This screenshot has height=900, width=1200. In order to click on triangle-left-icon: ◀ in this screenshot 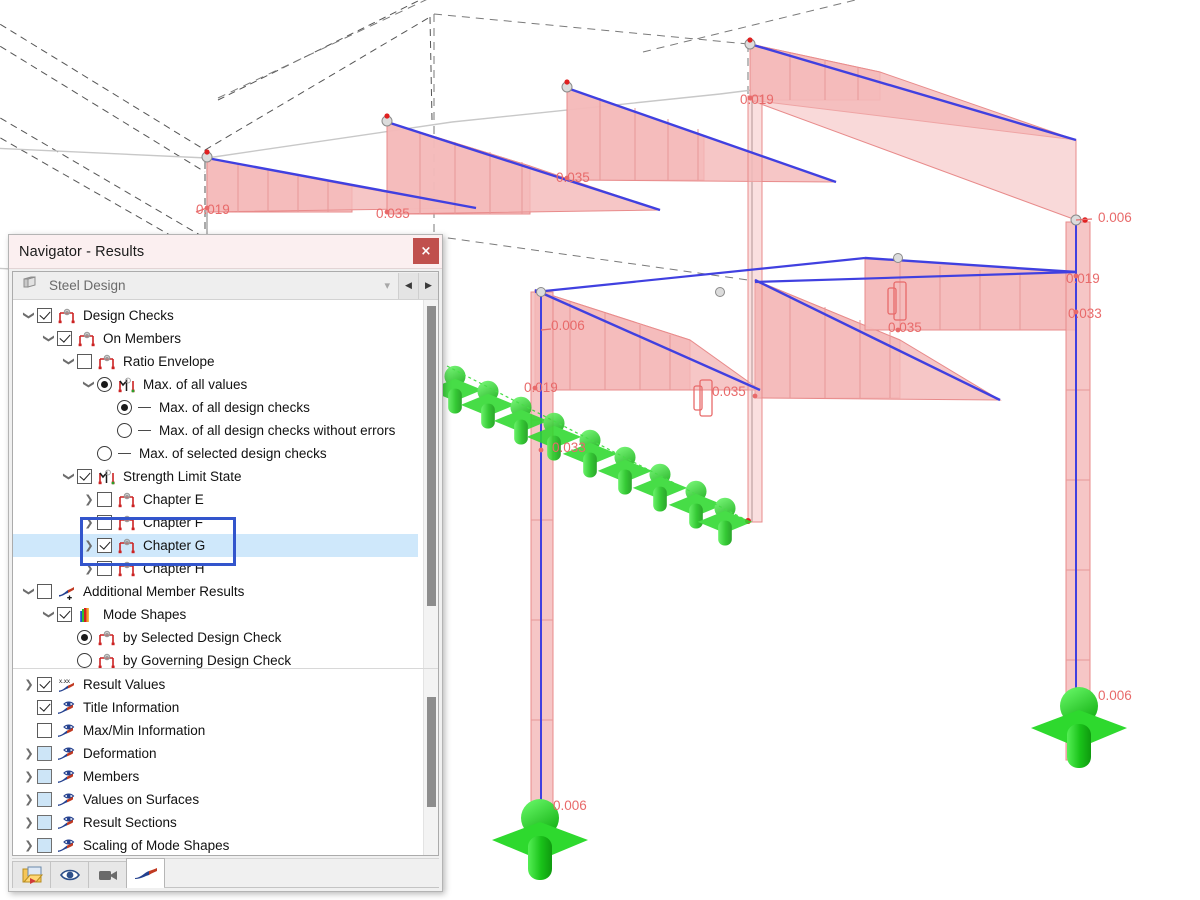, I will do `click(408, 285)`.